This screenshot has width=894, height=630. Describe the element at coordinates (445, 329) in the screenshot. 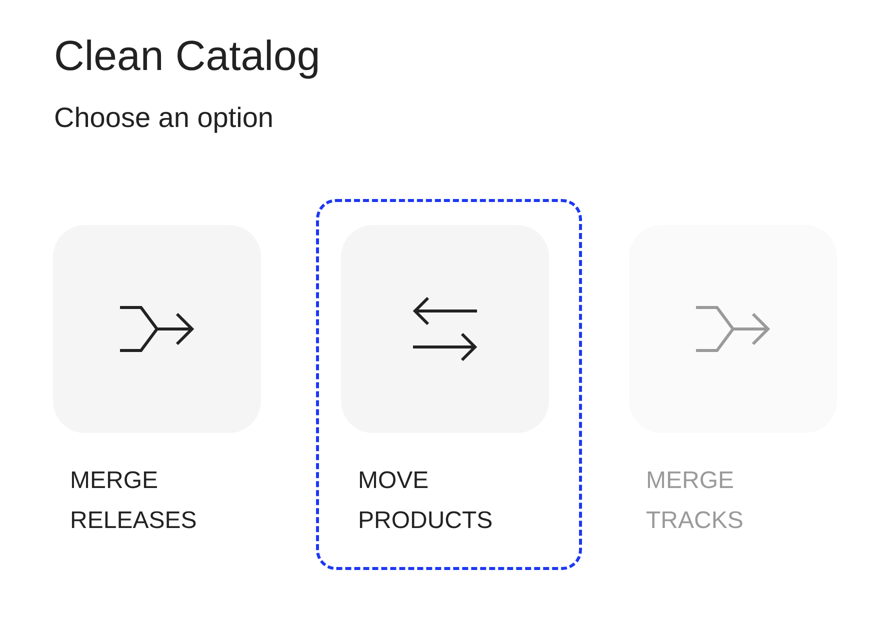

I see `swap-arrows-icon` at that location.